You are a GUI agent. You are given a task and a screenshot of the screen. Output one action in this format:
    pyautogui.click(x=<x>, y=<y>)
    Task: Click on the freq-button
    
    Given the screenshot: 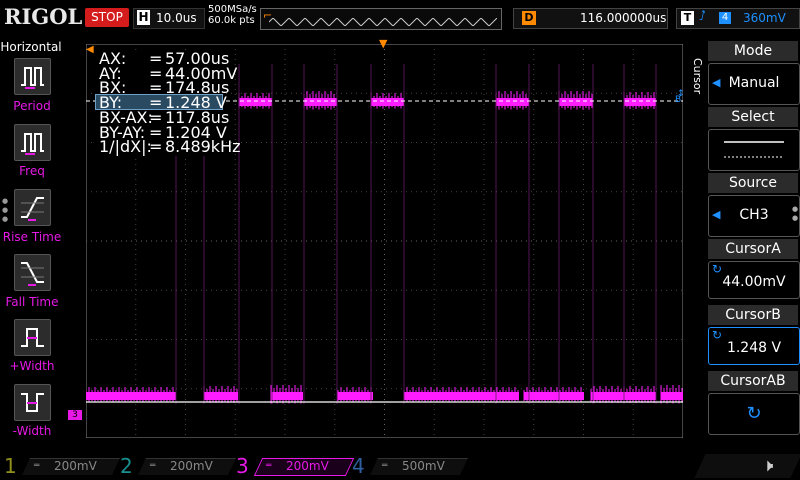 What is the action you would take?
    pyautogui.click(x=32, y=142)
    